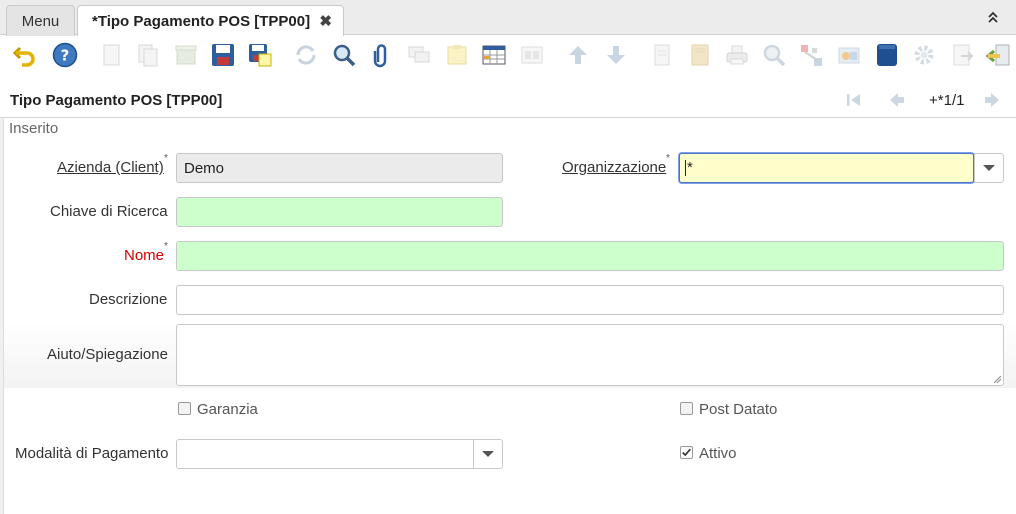  Describe the element at coordinates (25, 55) in the screenshot. I see `undo-icon` at that location.